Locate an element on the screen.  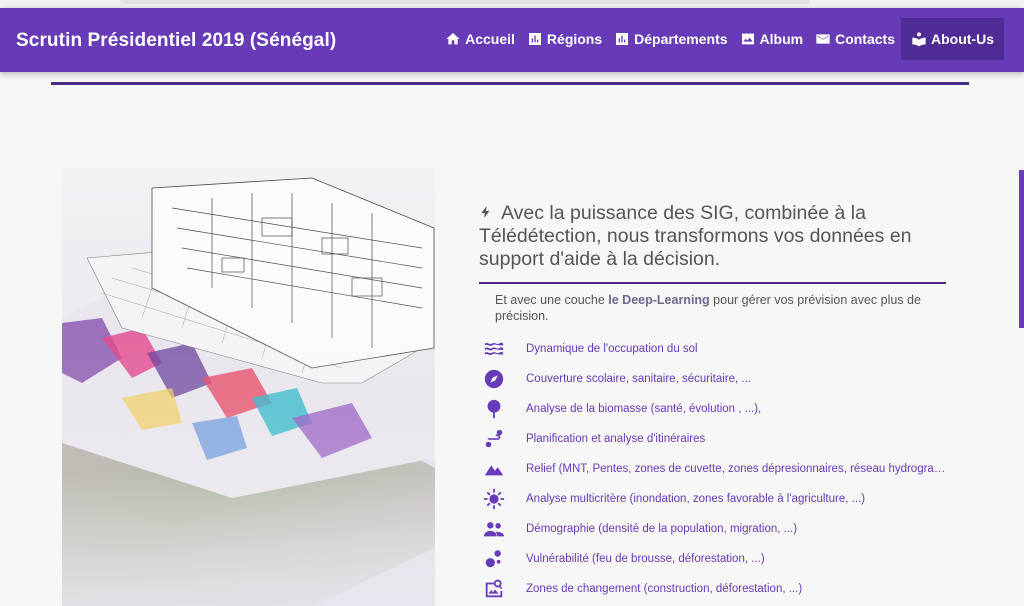
nav-contacts: Contacts is located at coordinates (855, 39).